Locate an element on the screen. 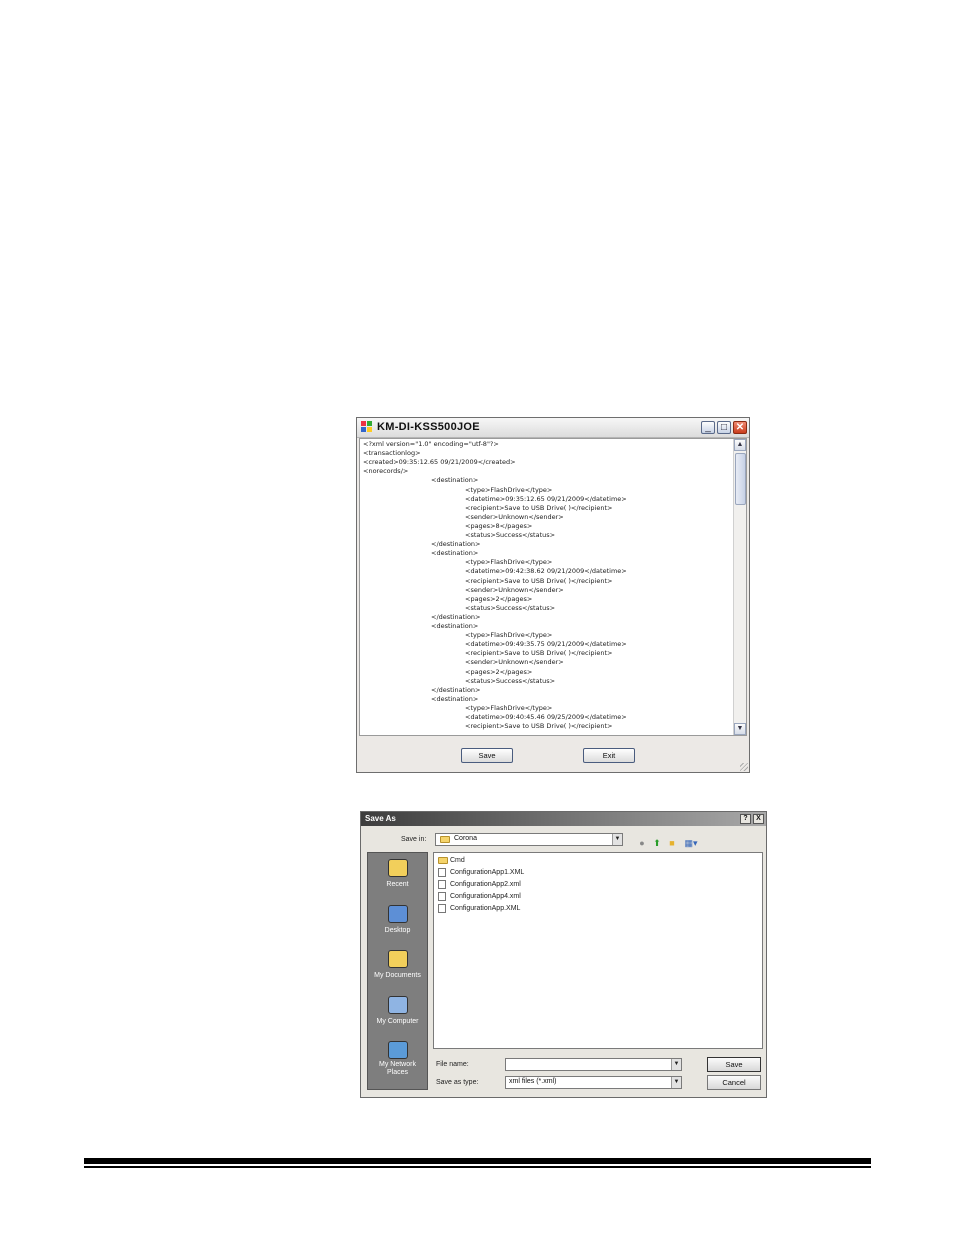  help-button: ? is located at coordinates (745, 819).